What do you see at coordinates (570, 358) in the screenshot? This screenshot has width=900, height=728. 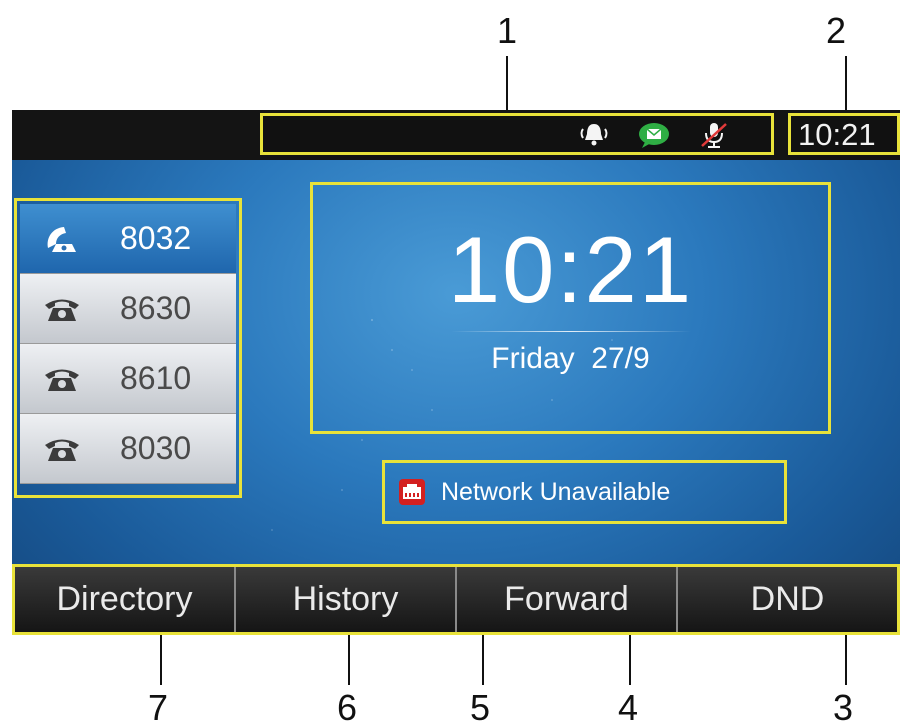 I see `clock-date: Friday 27/9` at bounding box center [570, 358].